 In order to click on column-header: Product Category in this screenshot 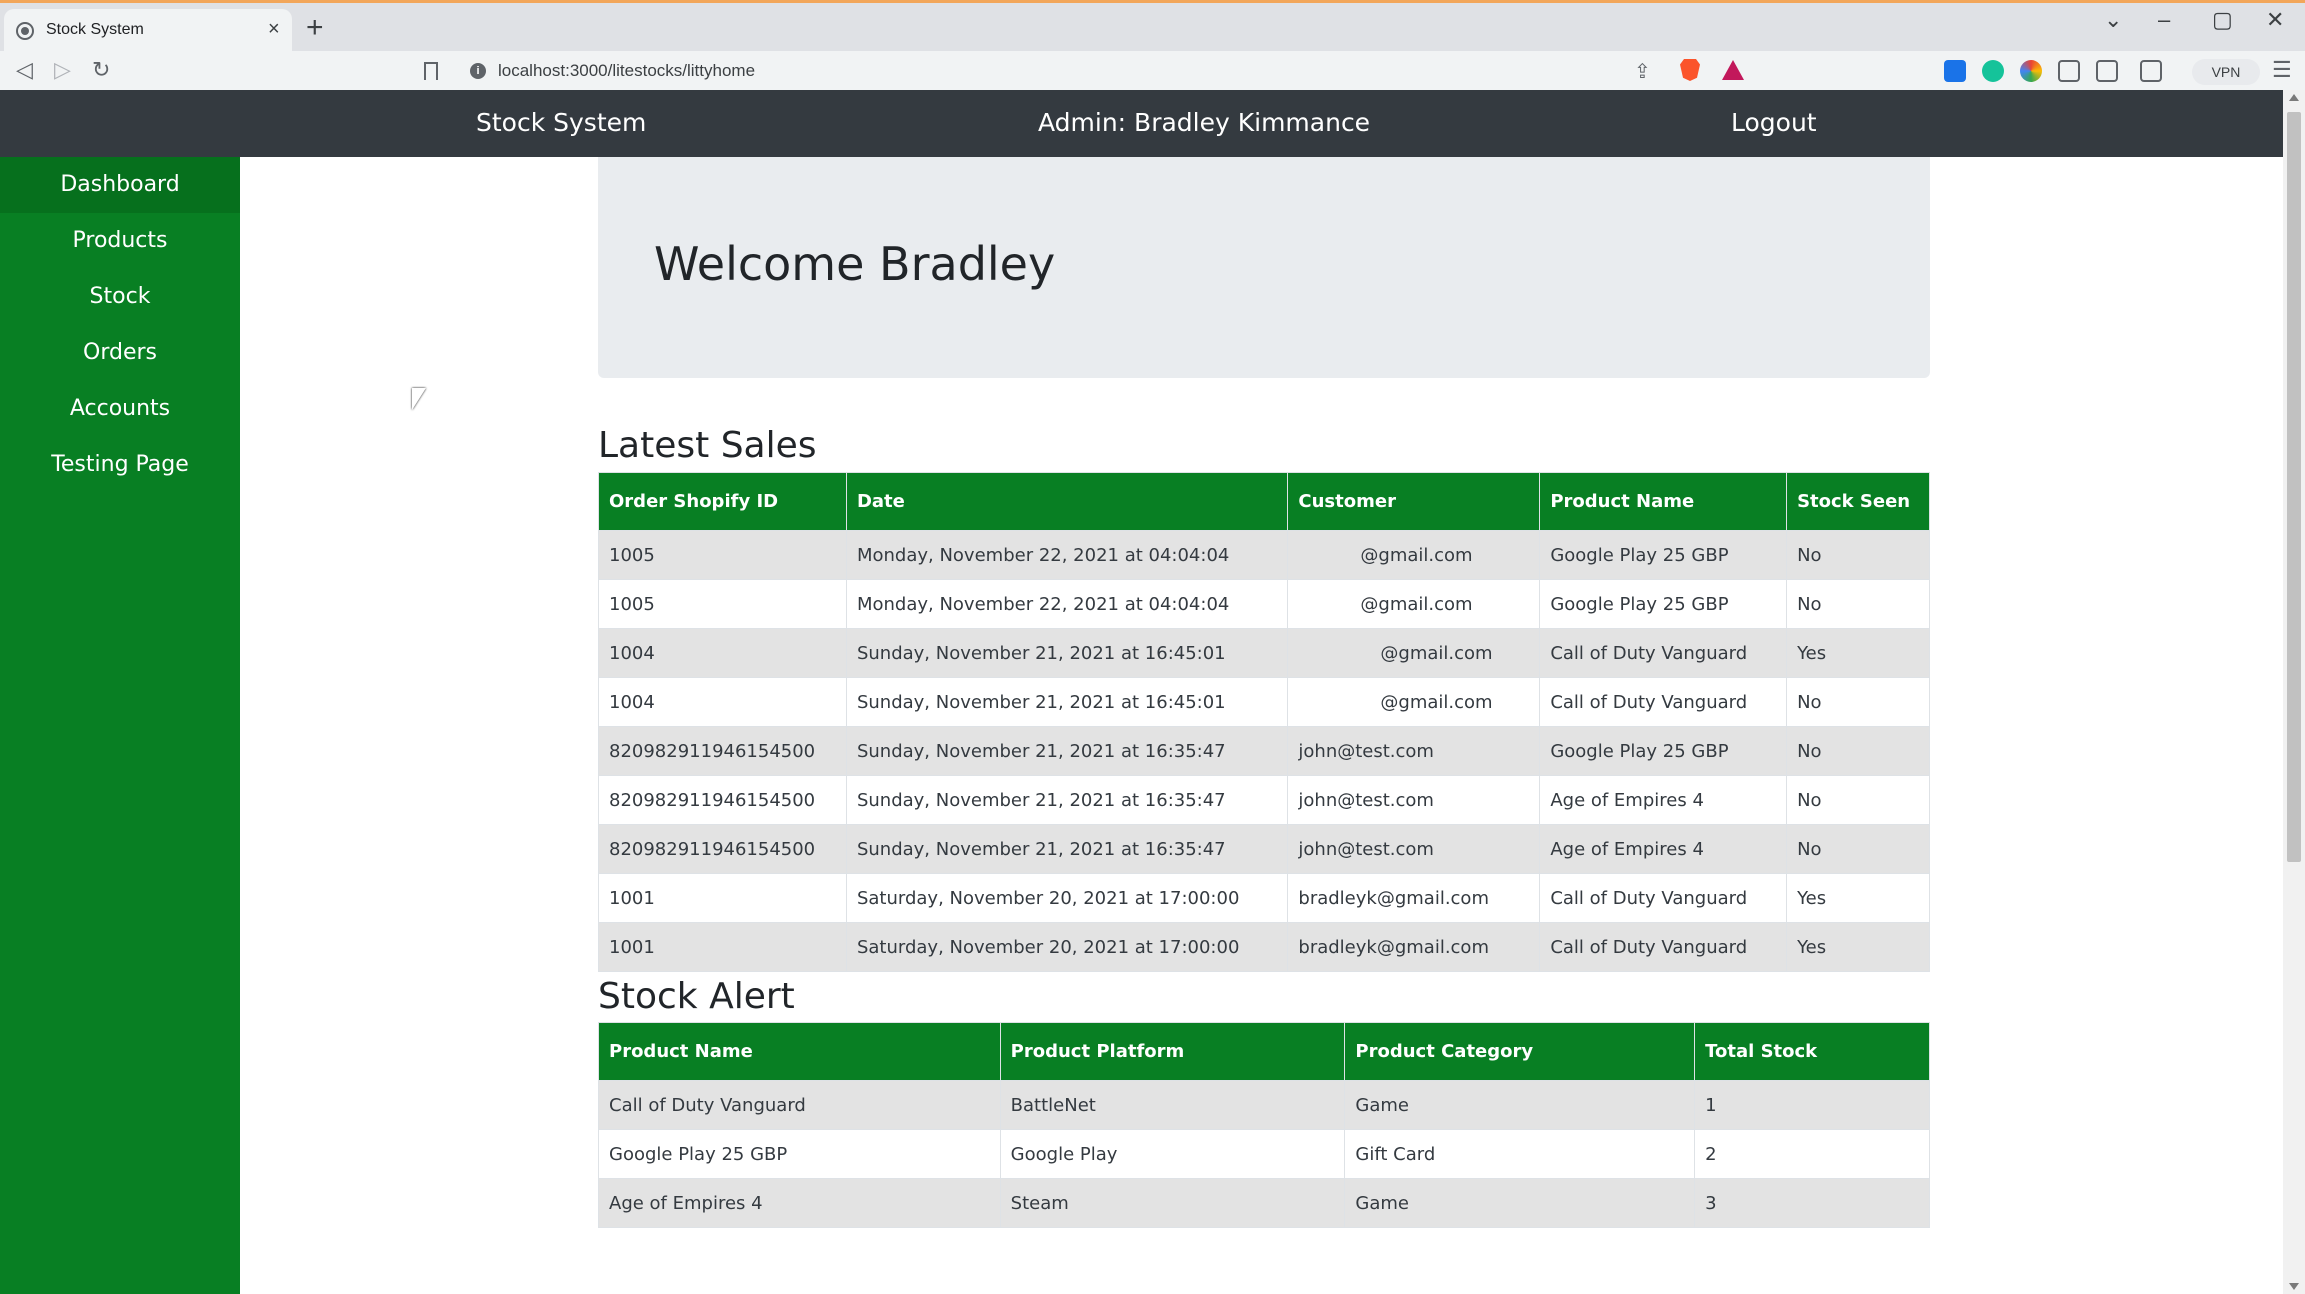, I will do `click(1520, 1051)`.